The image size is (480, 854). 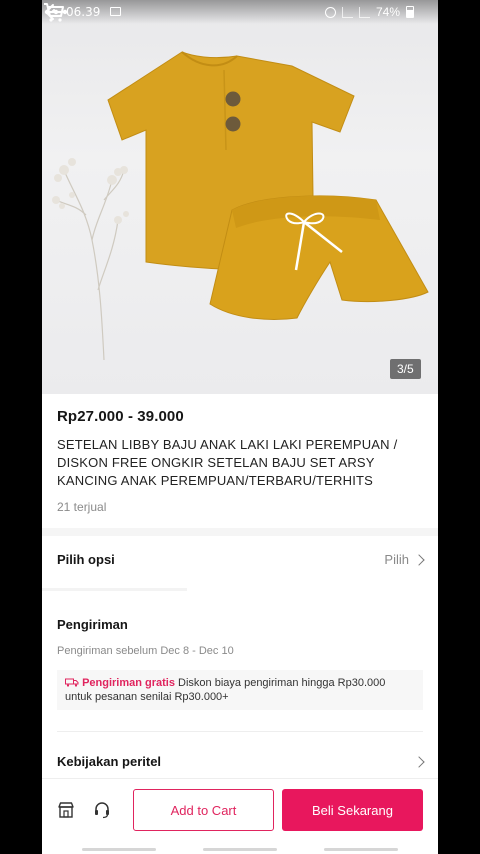 I want to click on buy-now-button: Beli Sekarang, so click(x=352, y=810).